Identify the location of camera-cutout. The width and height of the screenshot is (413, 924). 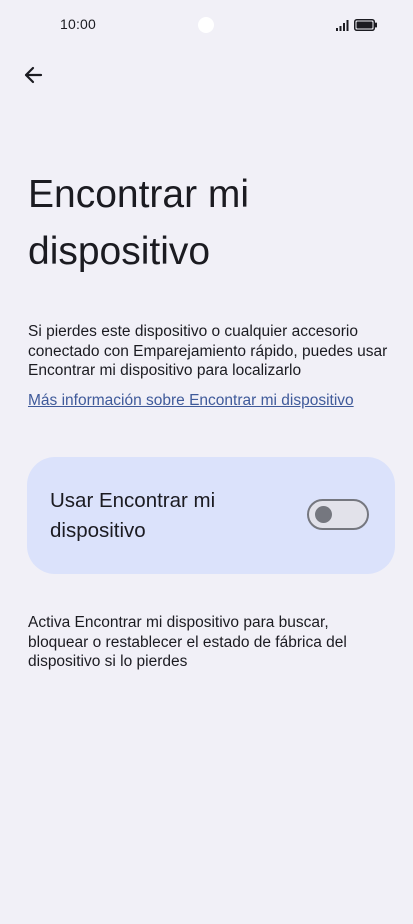
(206, 25).